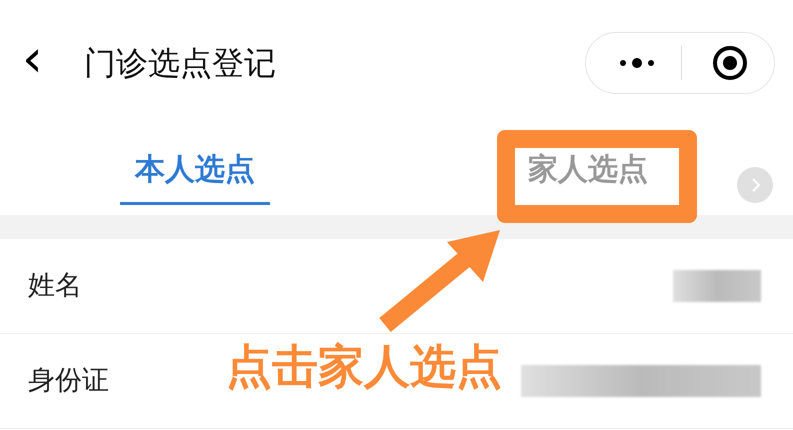 The image size is (793, 430). What do you see at coordinates (180, 63) in the screenshot?
I see `page-title: 门诊选点登记` at bounding box center [180, 63].